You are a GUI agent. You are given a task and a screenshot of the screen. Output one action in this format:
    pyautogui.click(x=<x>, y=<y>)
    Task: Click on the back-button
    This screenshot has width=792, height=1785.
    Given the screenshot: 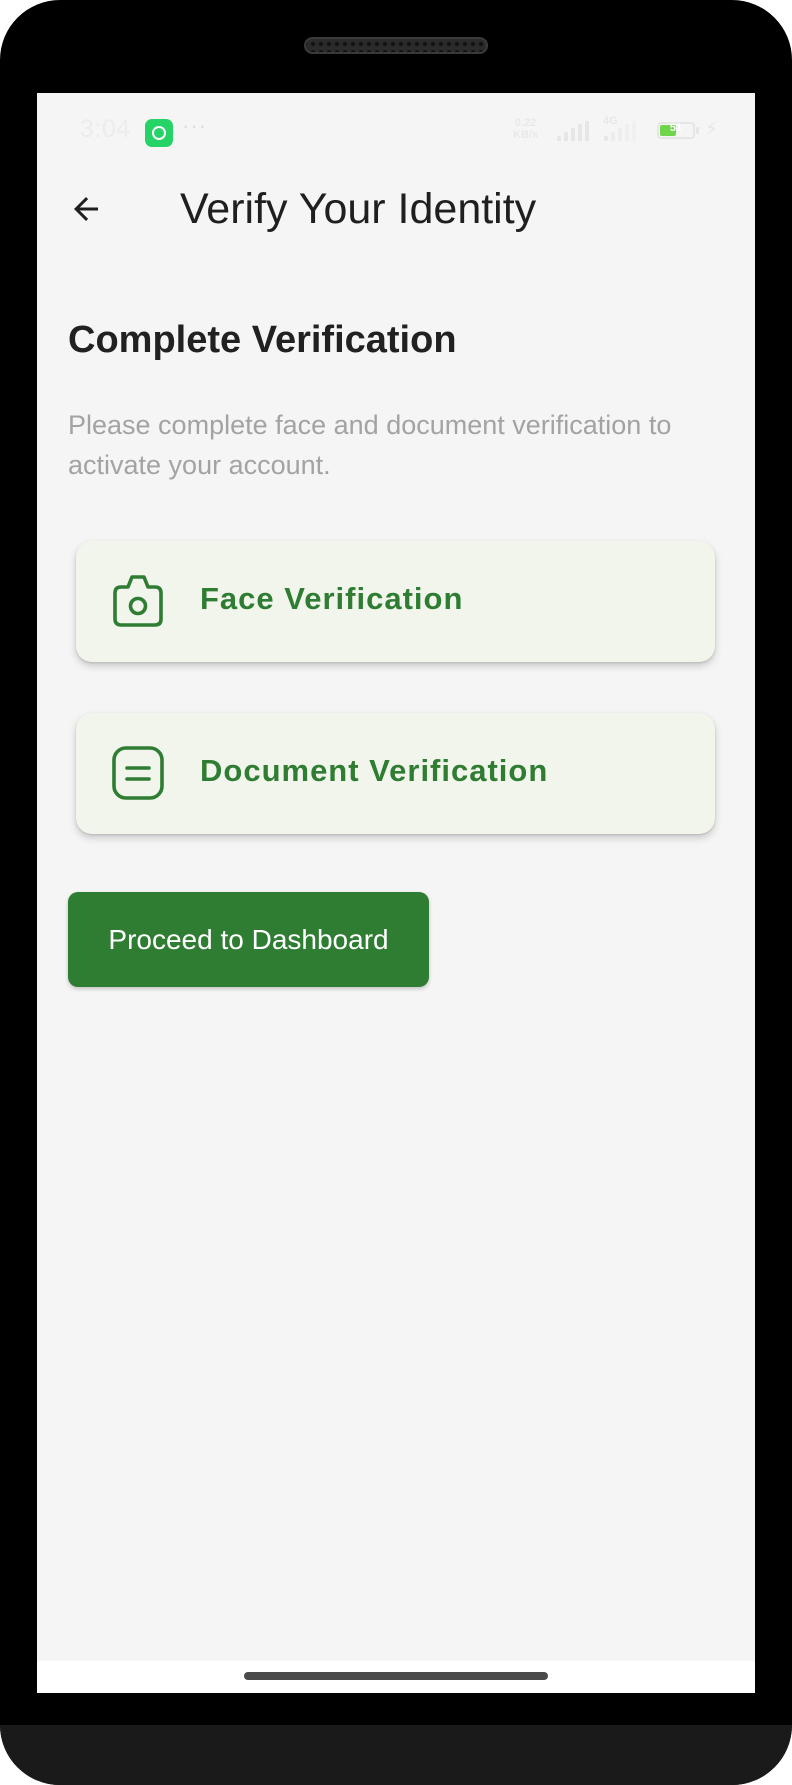 What is the action you would take?
    pyautogui.click(x=86, y=209)
    